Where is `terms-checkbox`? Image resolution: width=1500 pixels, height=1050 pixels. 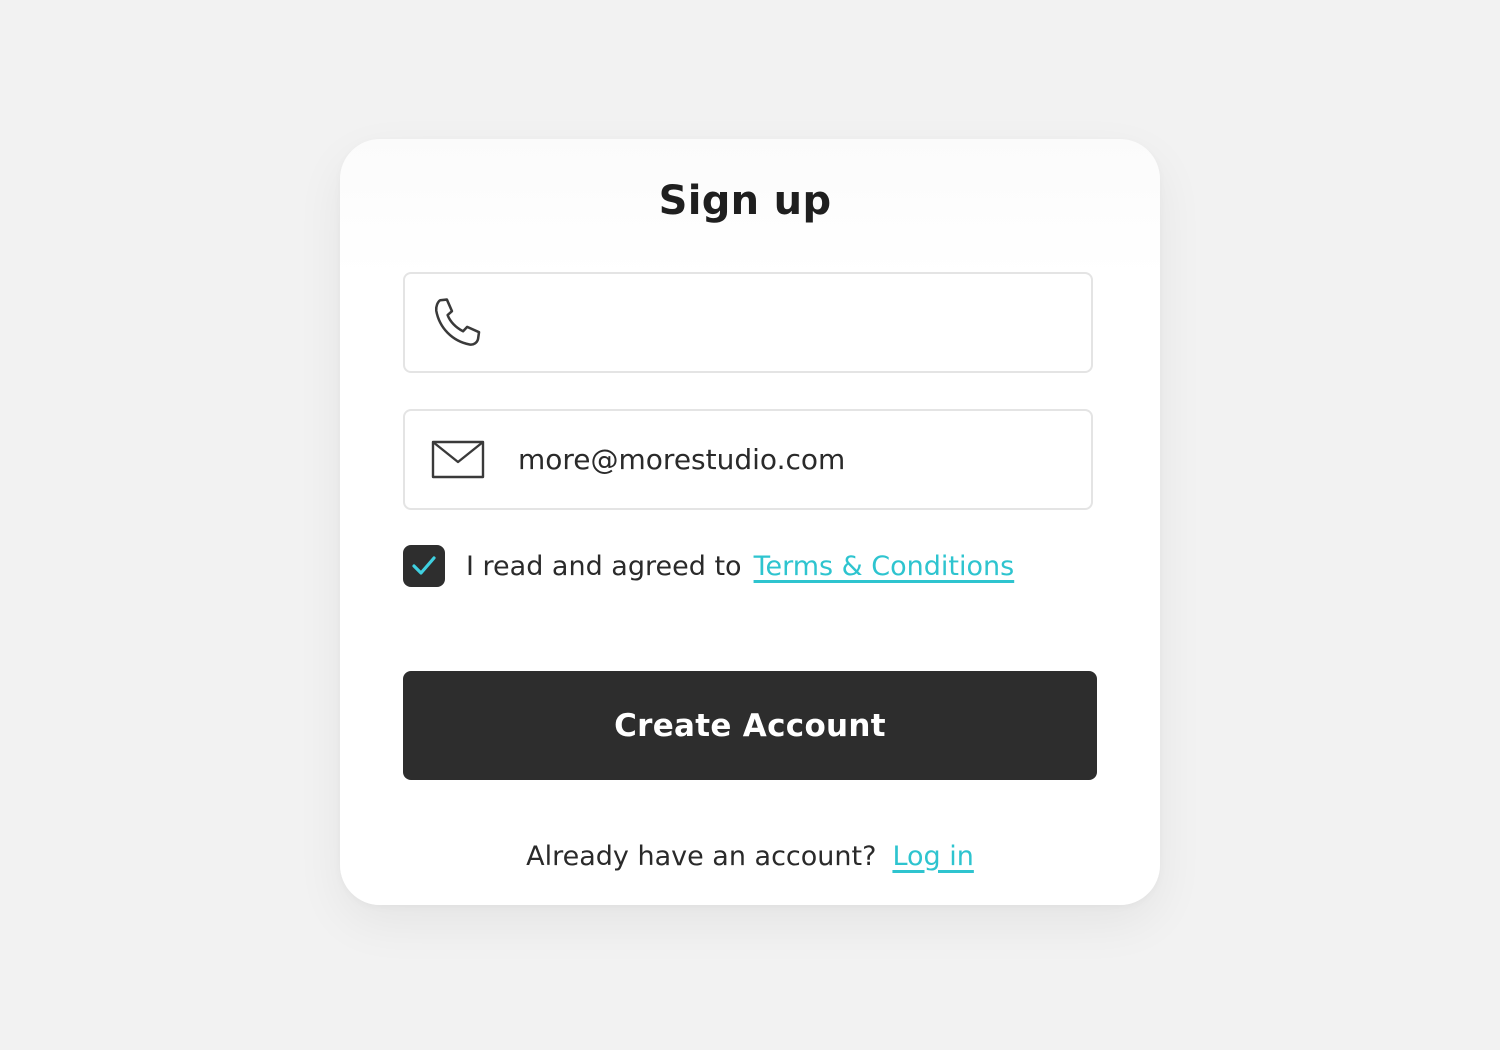
terms-checkbox is located at coordinates (424, 566).